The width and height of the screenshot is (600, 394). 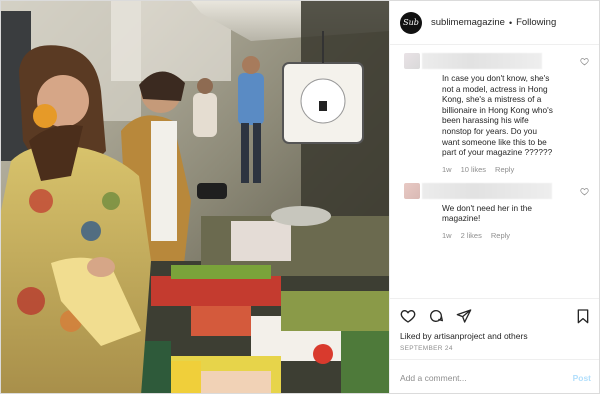 I want to click on heart-icon, so click(x=408, y=316).